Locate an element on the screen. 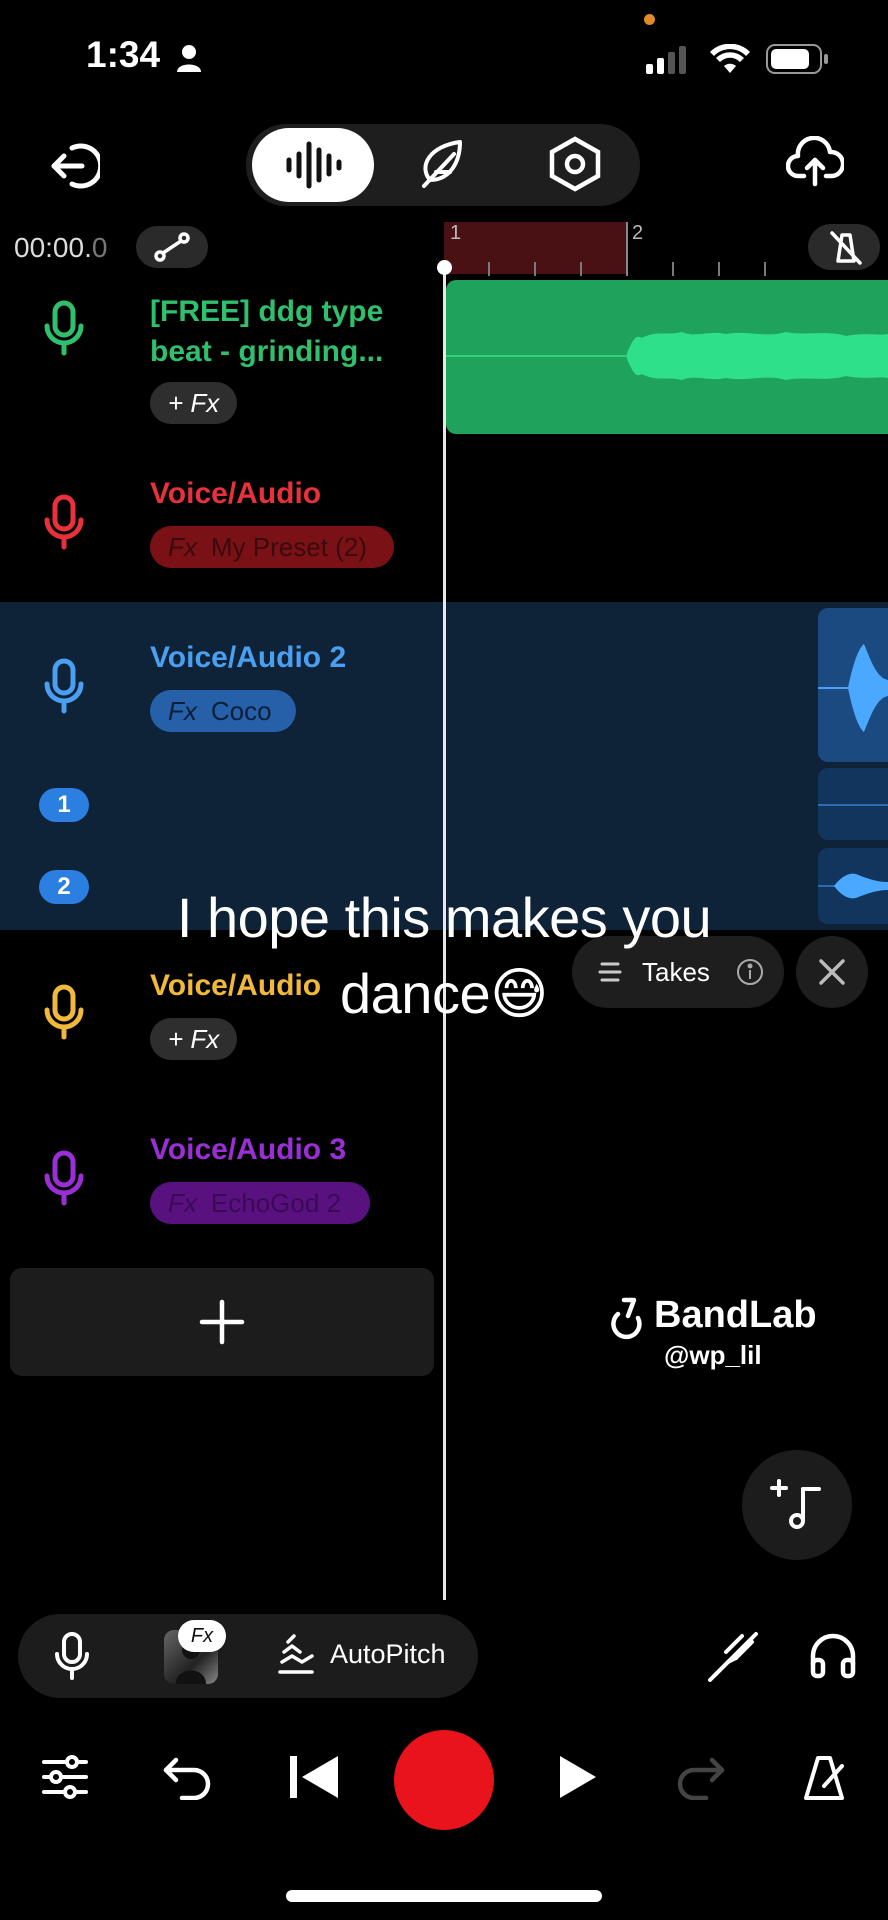  track-3-mic-icon is located at coordinates (64, 686).